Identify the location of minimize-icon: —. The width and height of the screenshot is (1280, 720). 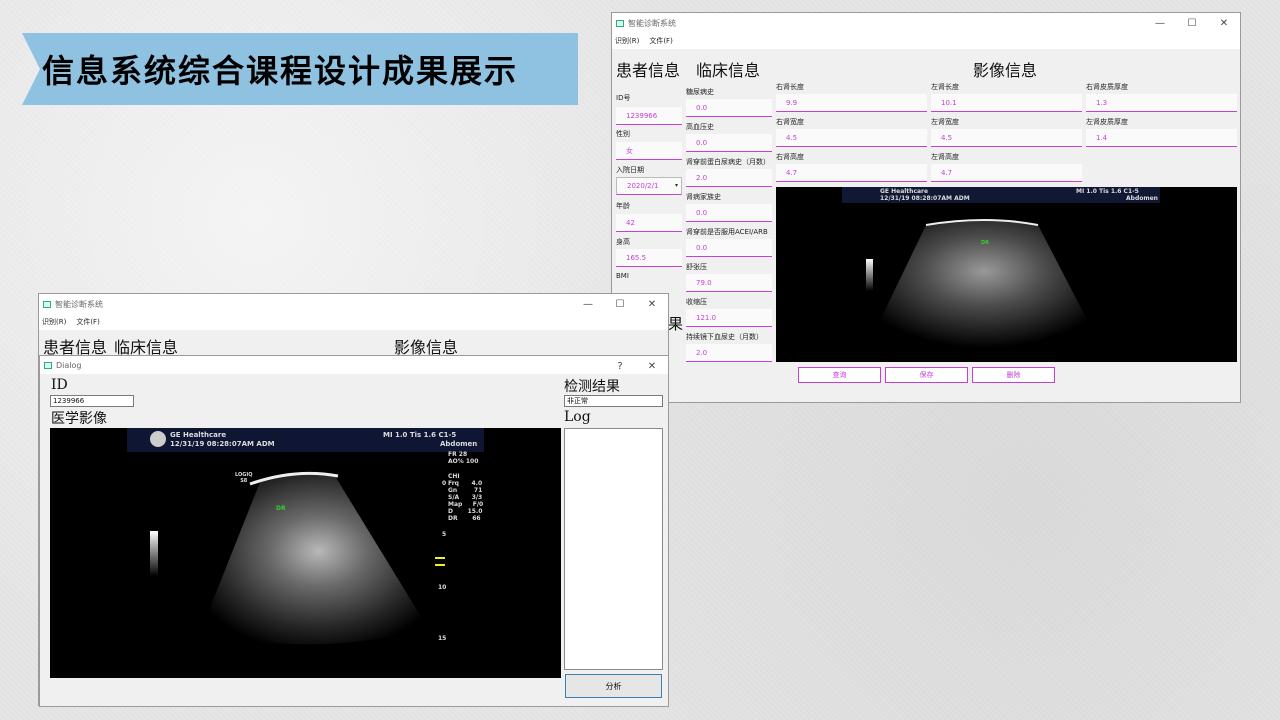
(1160, 23).